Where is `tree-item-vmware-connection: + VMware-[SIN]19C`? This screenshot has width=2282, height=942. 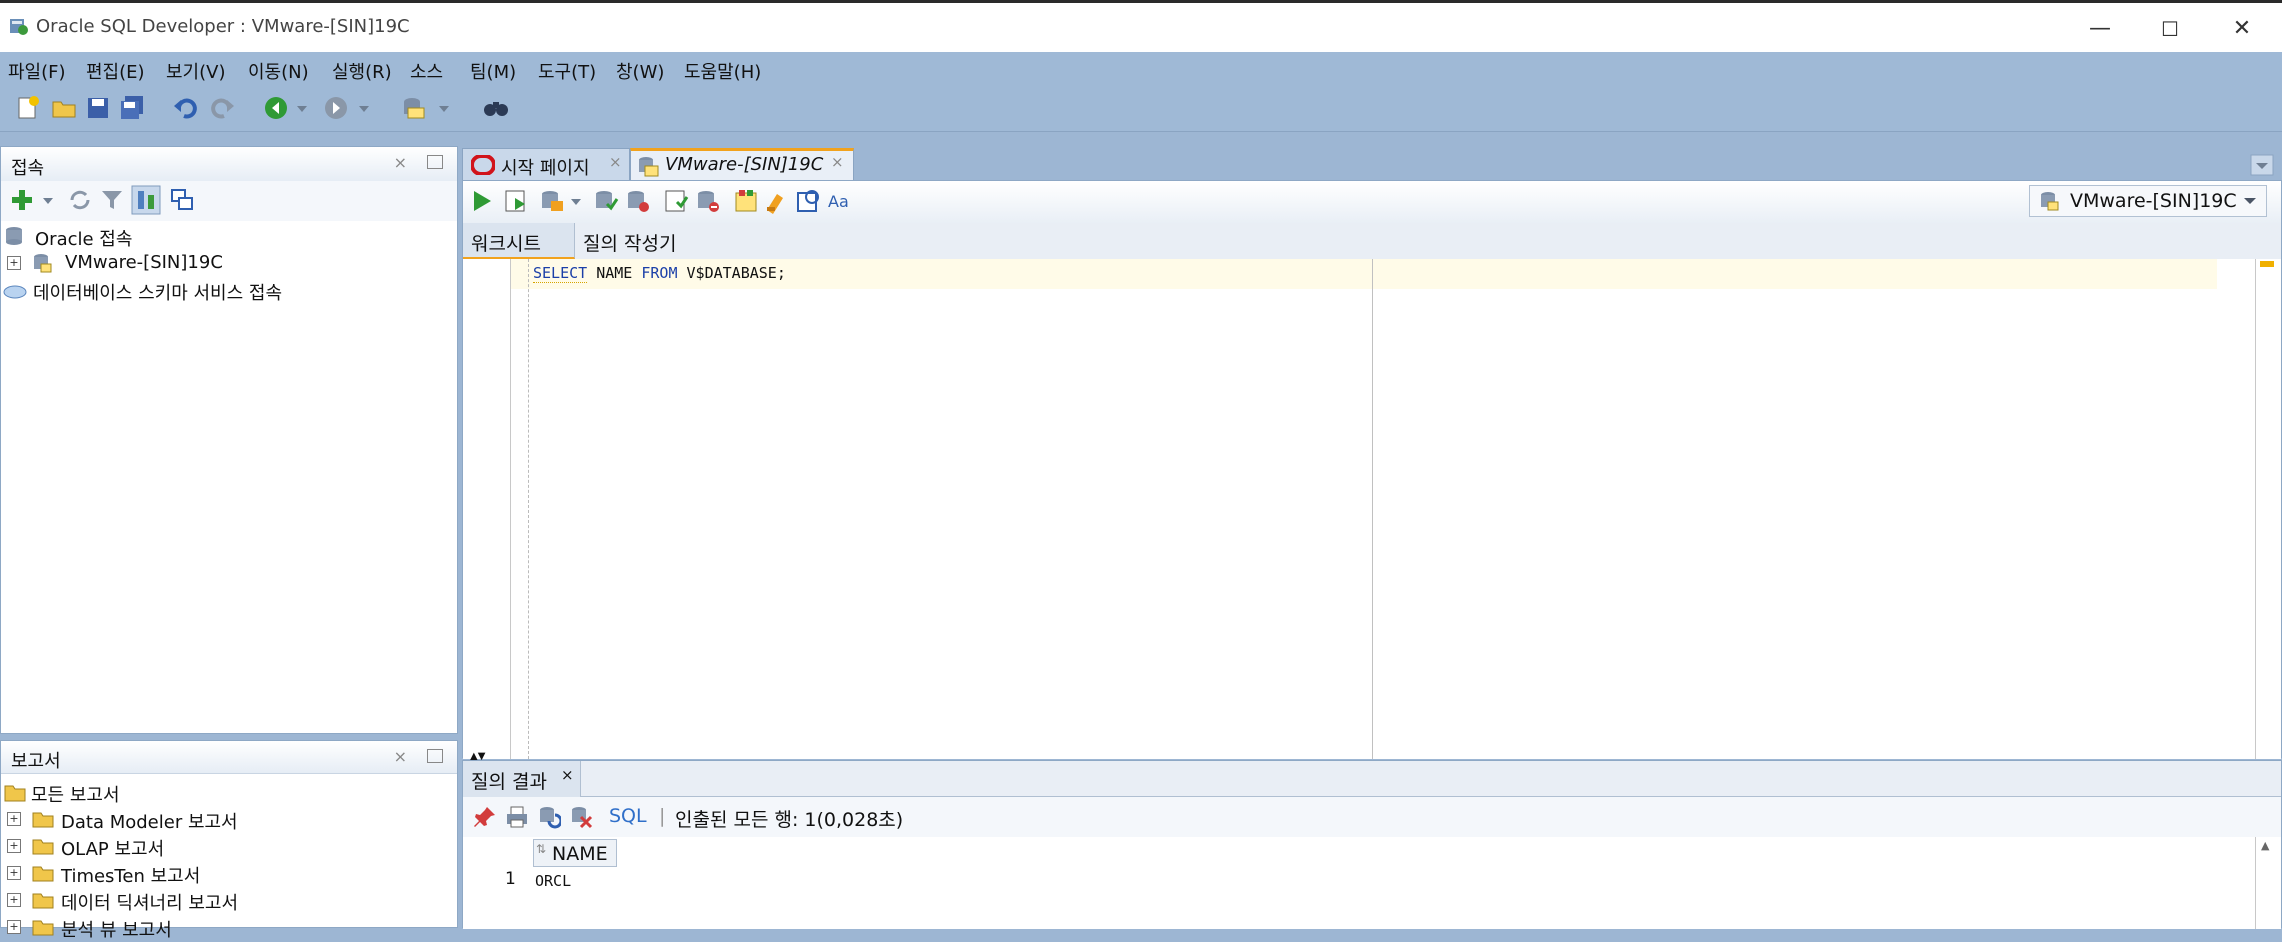
tree-item-vmware-connection: + VMware-[SIN]19C is located at coordinates (226, 263).